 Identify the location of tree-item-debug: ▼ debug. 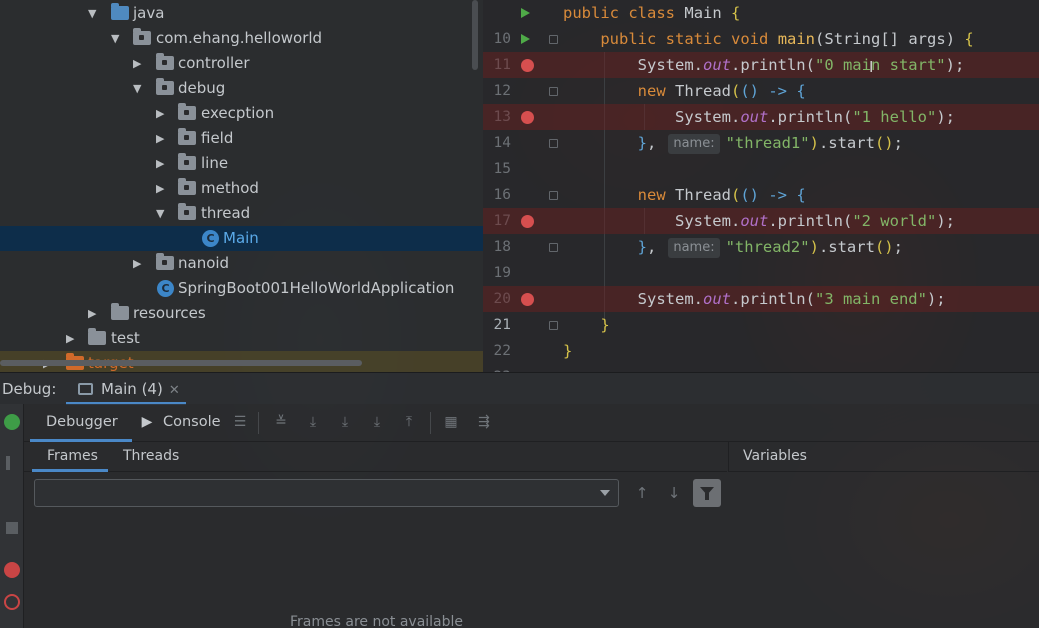
(241, 88).